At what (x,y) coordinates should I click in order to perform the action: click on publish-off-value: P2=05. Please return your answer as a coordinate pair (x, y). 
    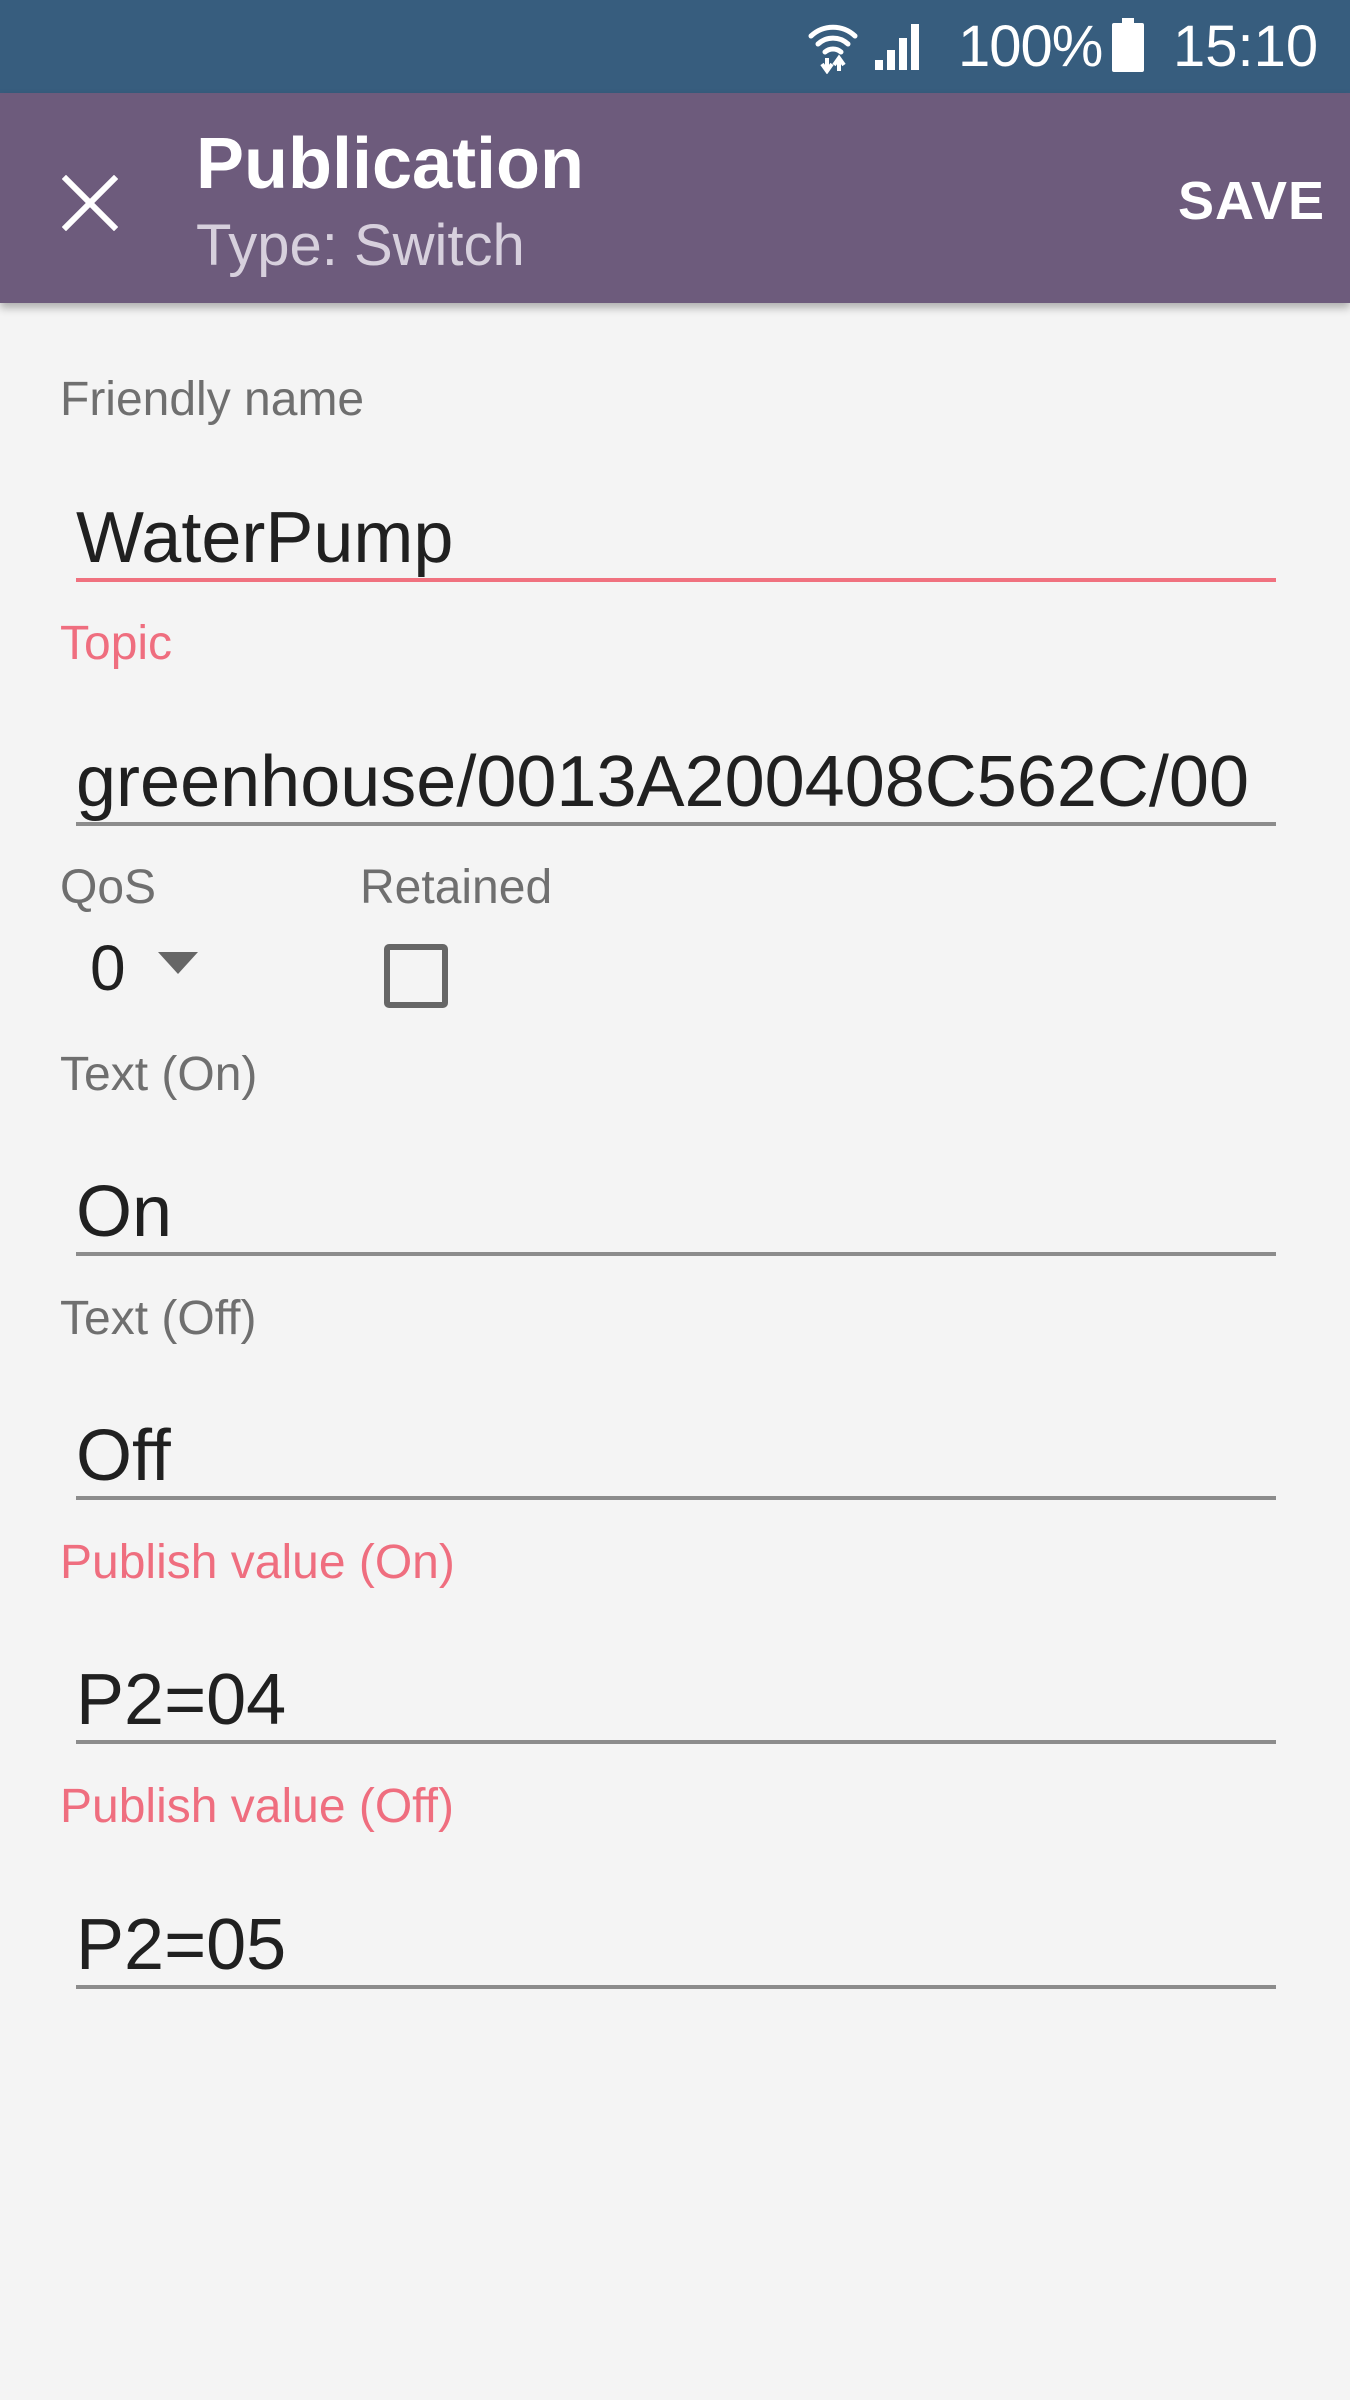
    Looking at the image, I should click on (181, 1945).